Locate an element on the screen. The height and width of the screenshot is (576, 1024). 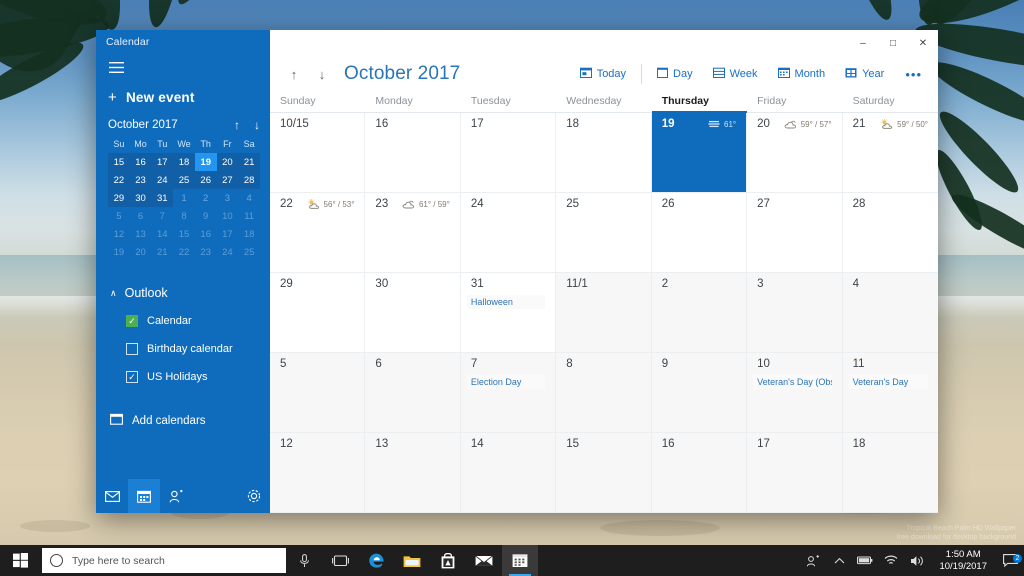
close-button: ✕ is located at coordinates (923, 43).